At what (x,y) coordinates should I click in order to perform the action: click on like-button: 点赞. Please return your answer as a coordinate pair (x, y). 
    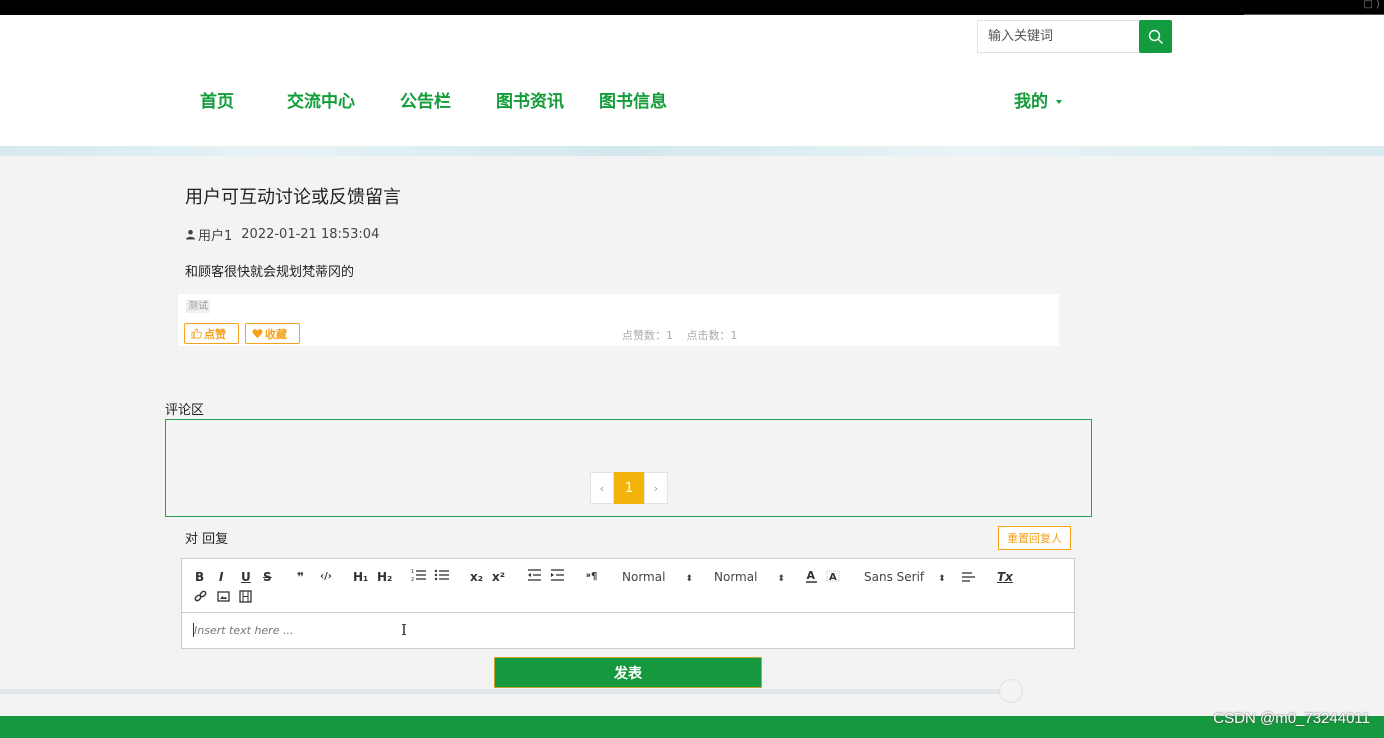
    Looking at the image, I should click on (211, 333).